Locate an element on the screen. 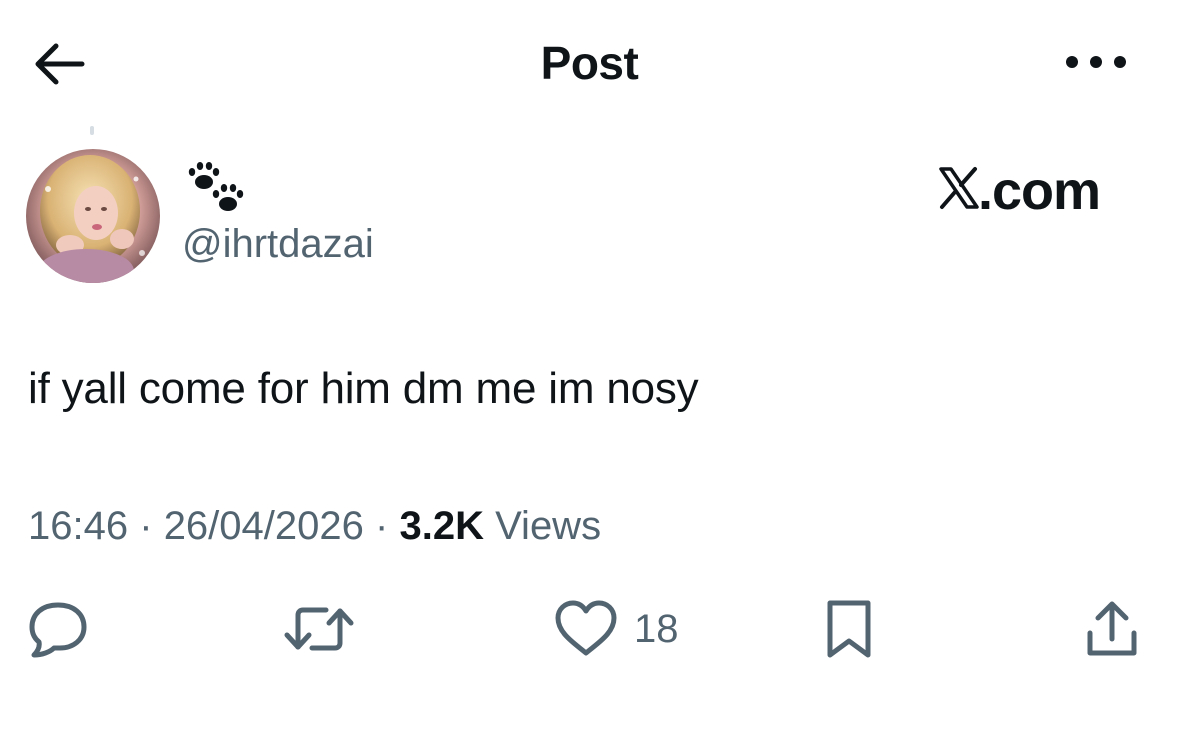 This screenshot has width=1179, height=733. source-watermark: .com is located at coordinates (1033, 190).